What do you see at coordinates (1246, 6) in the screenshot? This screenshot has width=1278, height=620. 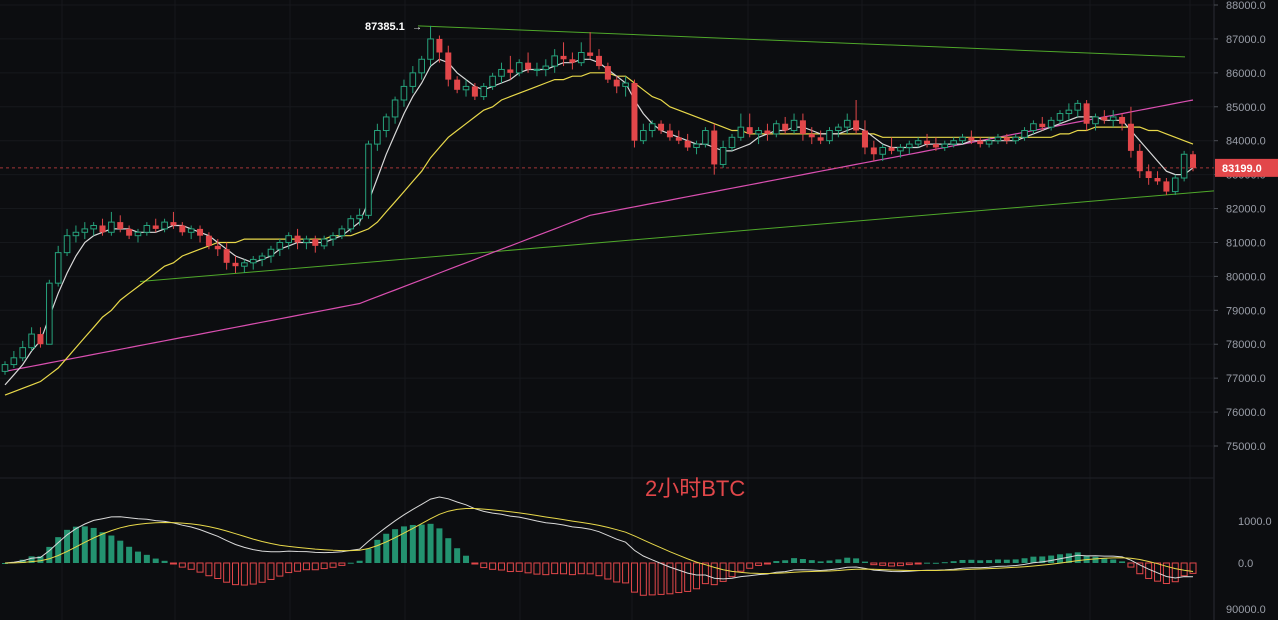 I see `y-tick-label: 88000.0` at bounding box center [1246, 6].